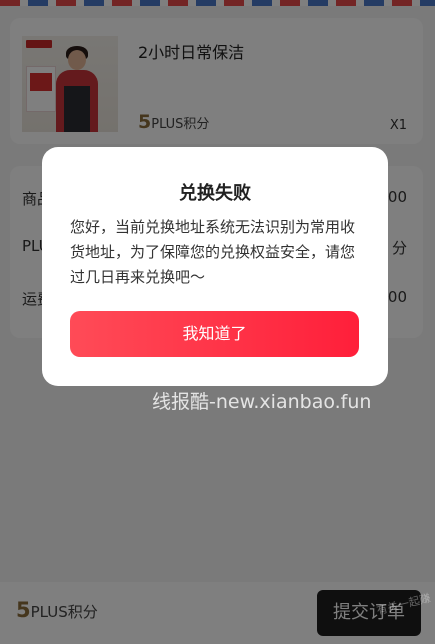 This screenshot has height=644, width=435. I want to click on watermark-text: 线报酷-new.xianbao.fun, so click(262, 402).